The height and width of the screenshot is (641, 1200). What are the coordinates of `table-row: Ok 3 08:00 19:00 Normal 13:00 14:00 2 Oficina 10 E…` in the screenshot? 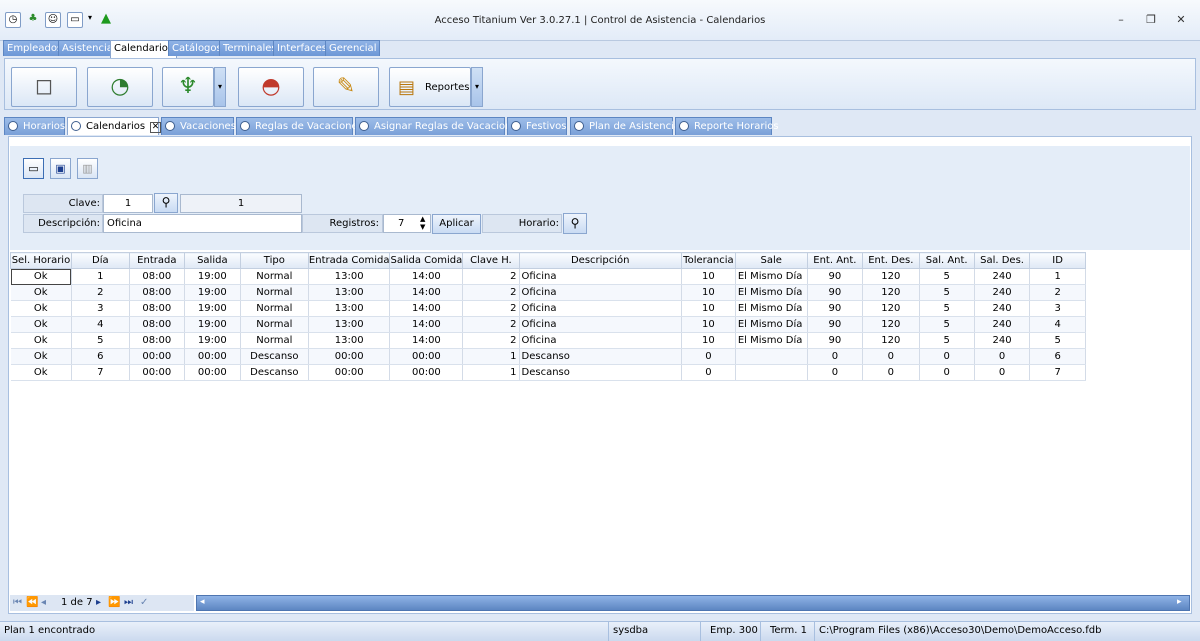 It's located at (548, 308).